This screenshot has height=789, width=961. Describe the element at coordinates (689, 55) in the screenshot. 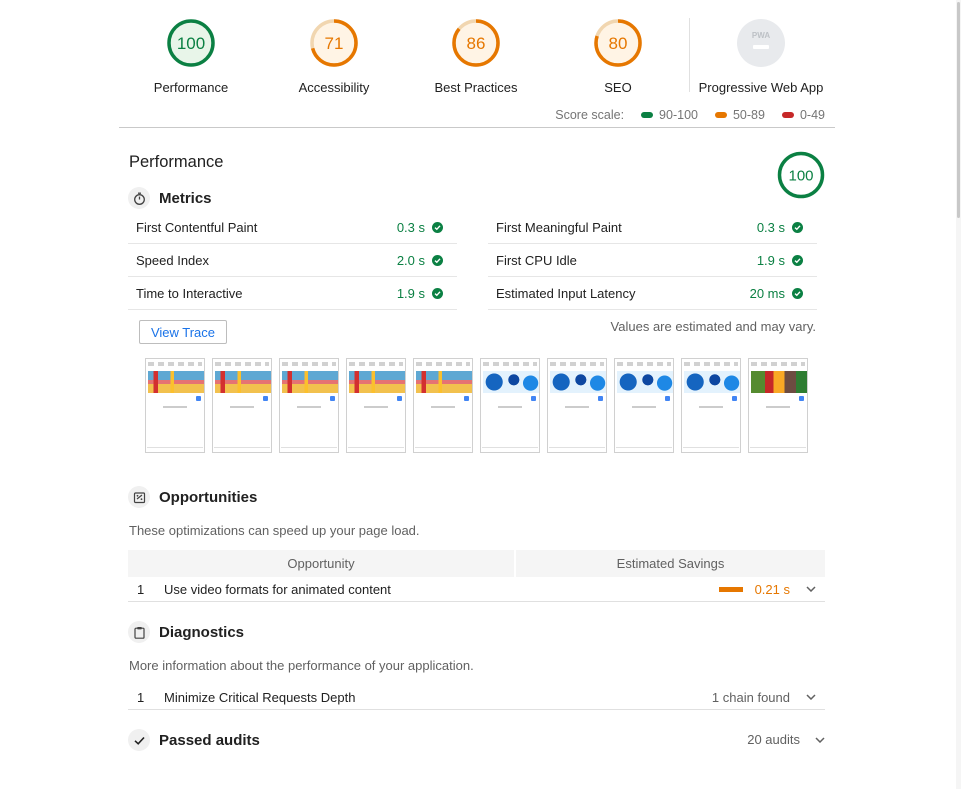

I see `gauge-divider` at that location.